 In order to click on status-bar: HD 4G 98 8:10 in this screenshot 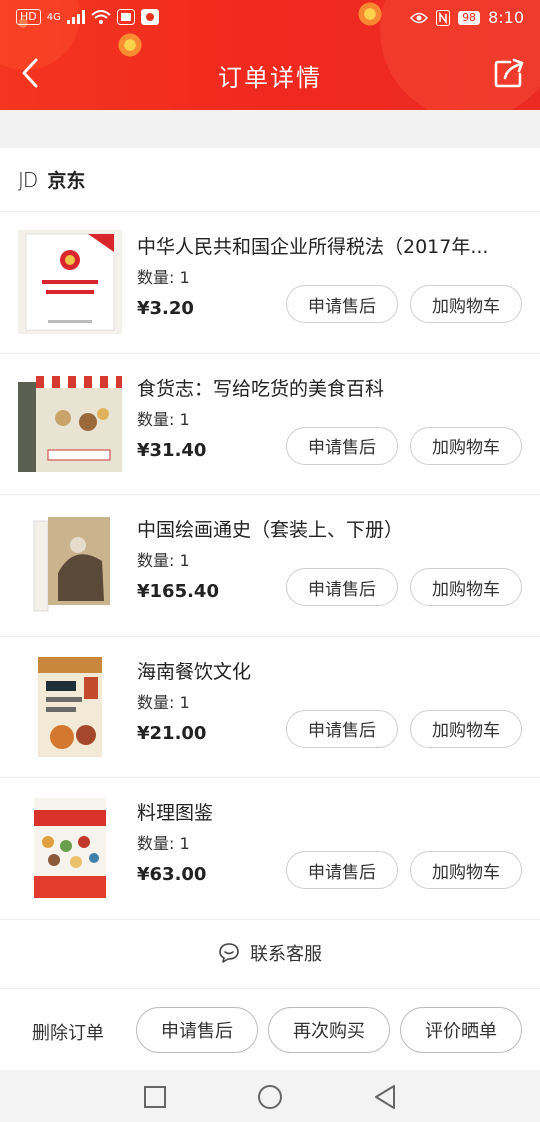, I will do `click(270, 18)`.